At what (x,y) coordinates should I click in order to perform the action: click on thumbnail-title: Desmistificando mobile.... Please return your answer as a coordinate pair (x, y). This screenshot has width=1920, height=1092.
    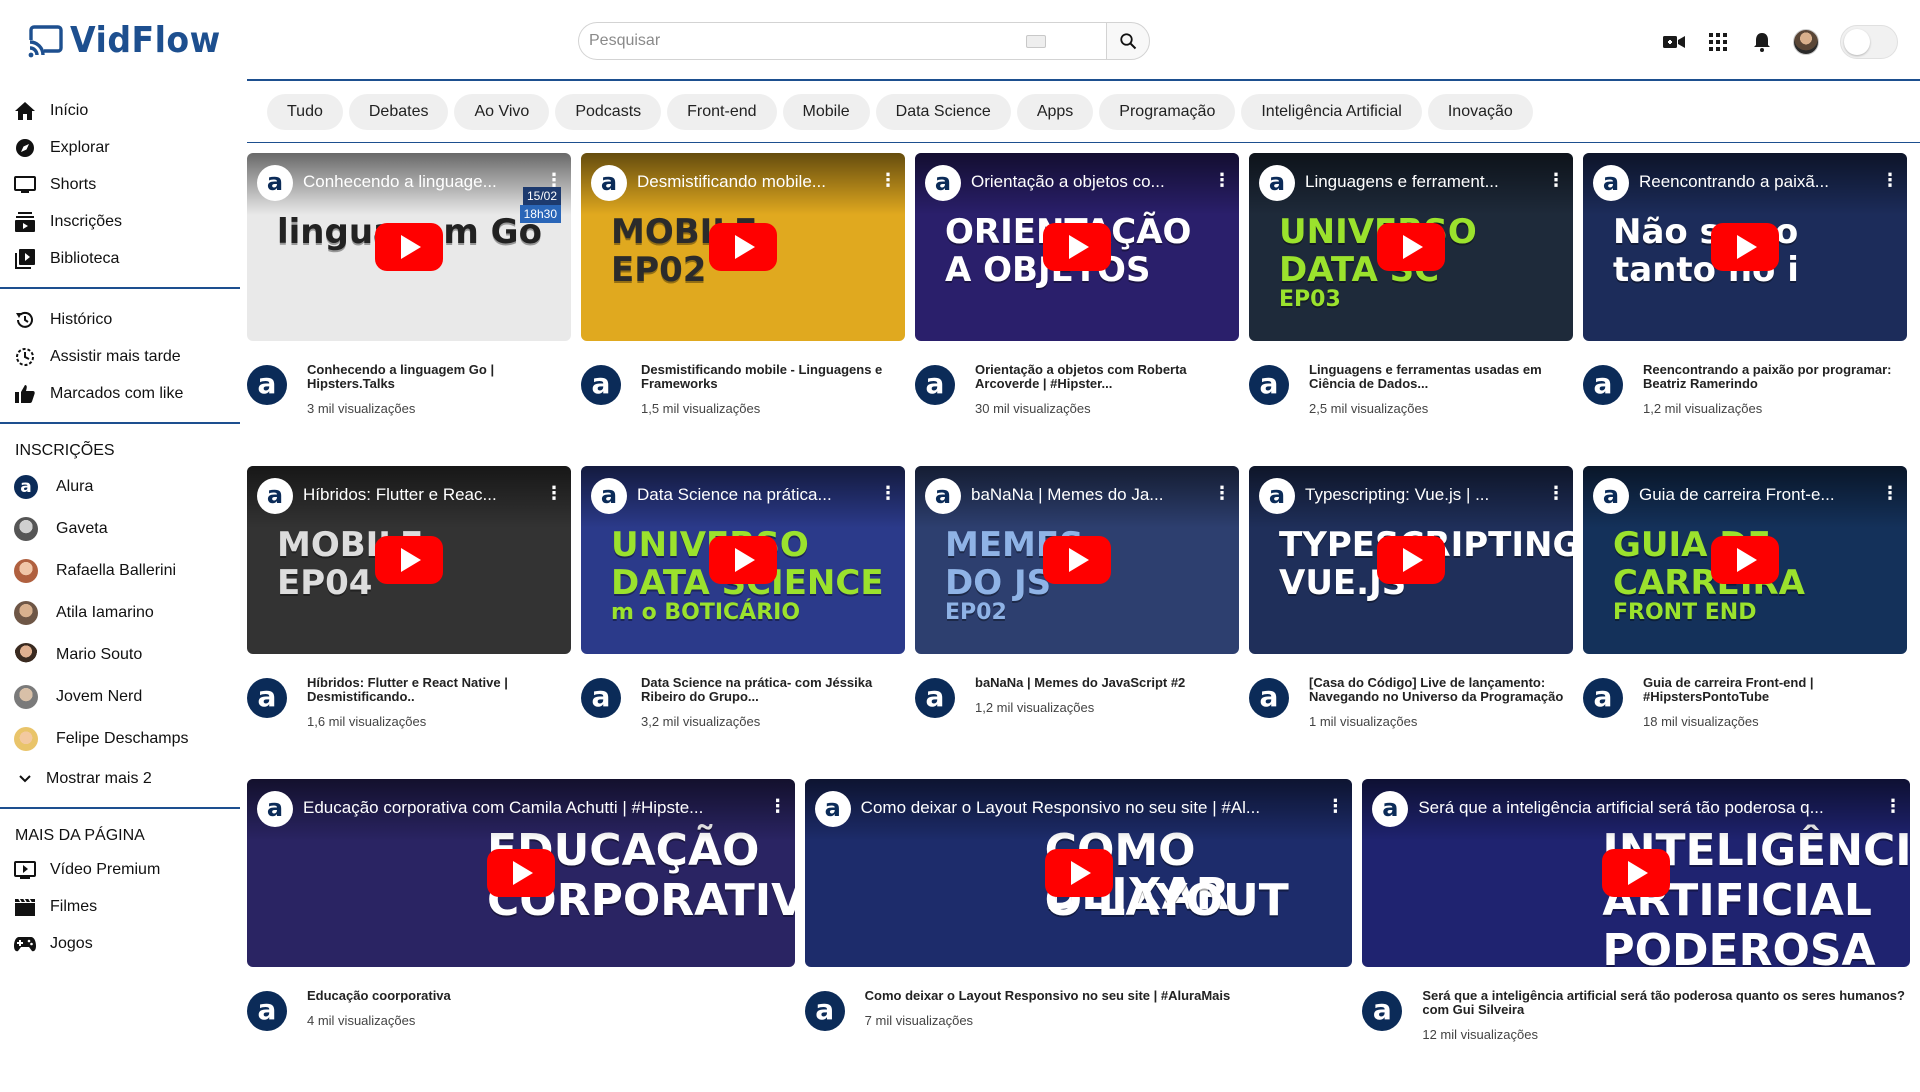
    Looking at the image, I should click on (758, 182).